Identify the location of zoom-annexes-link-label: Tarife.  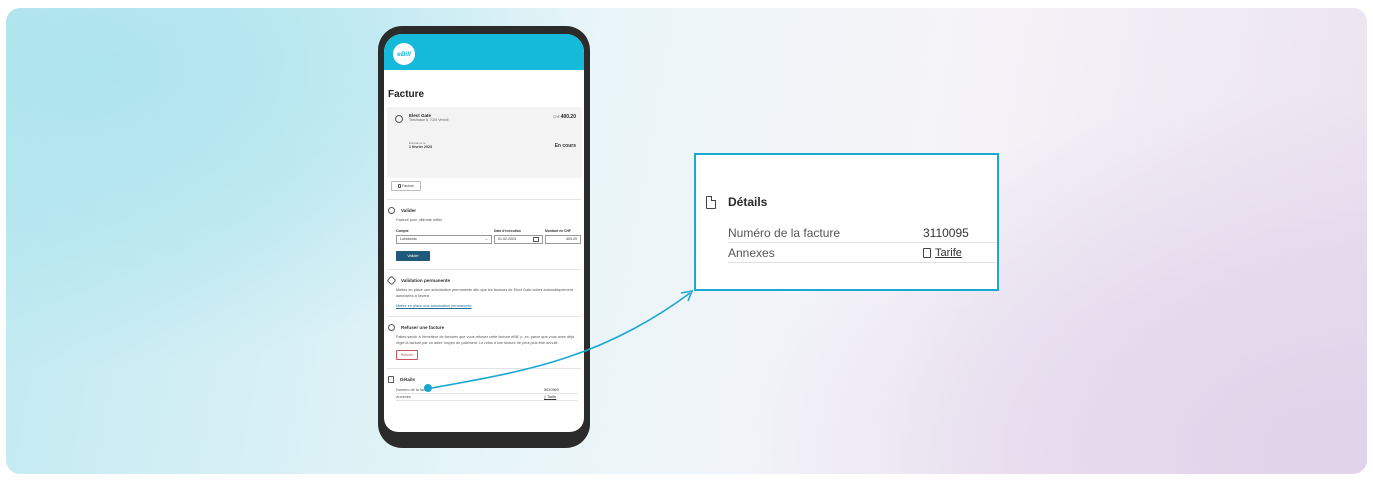
(948, 252).